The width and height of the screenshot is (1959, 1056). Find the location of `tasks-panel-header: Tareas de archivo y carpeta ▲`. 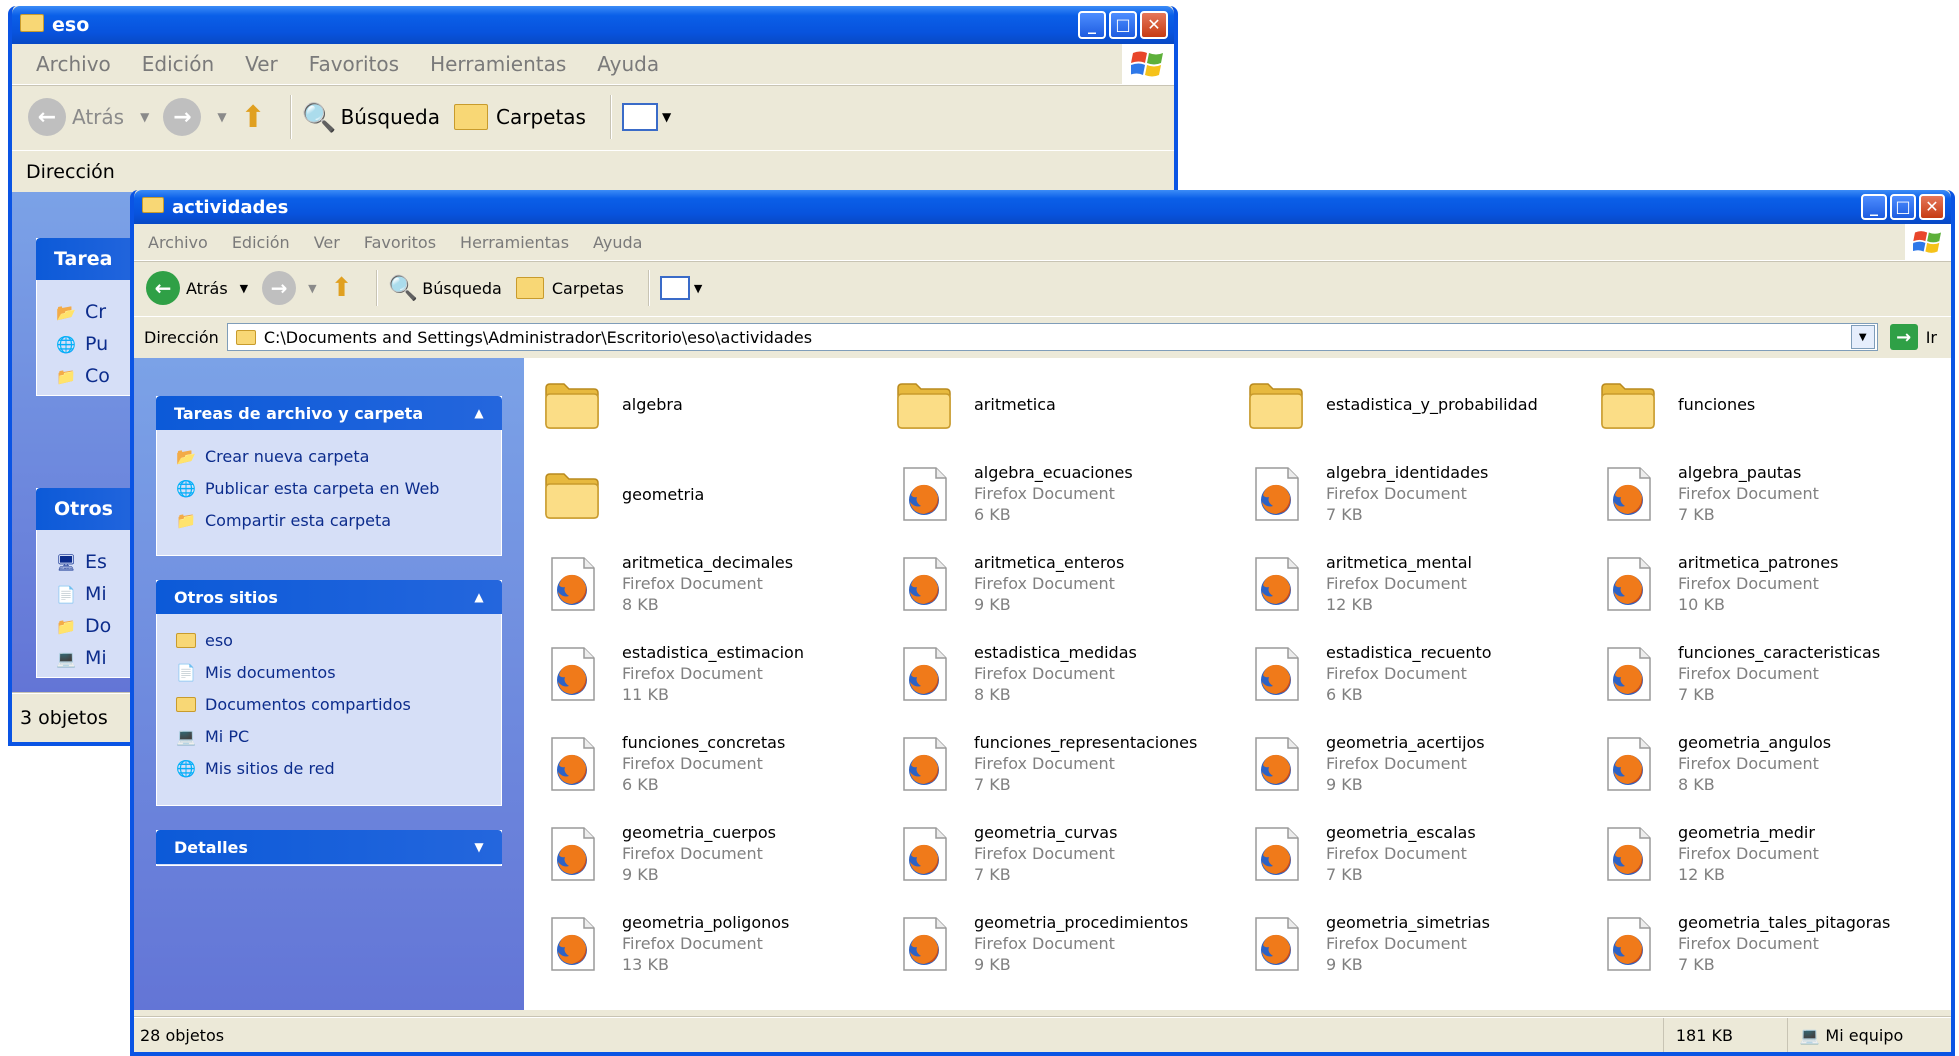

tasks-panel-header: Tareas de archivo y carpeta ▲ is located at coordinates (329, 413).